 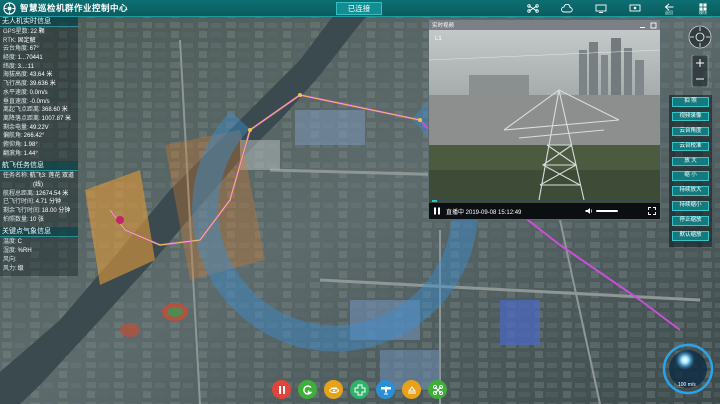 I want to click on back-icon-label: 返回, so click(x=669, y=12).